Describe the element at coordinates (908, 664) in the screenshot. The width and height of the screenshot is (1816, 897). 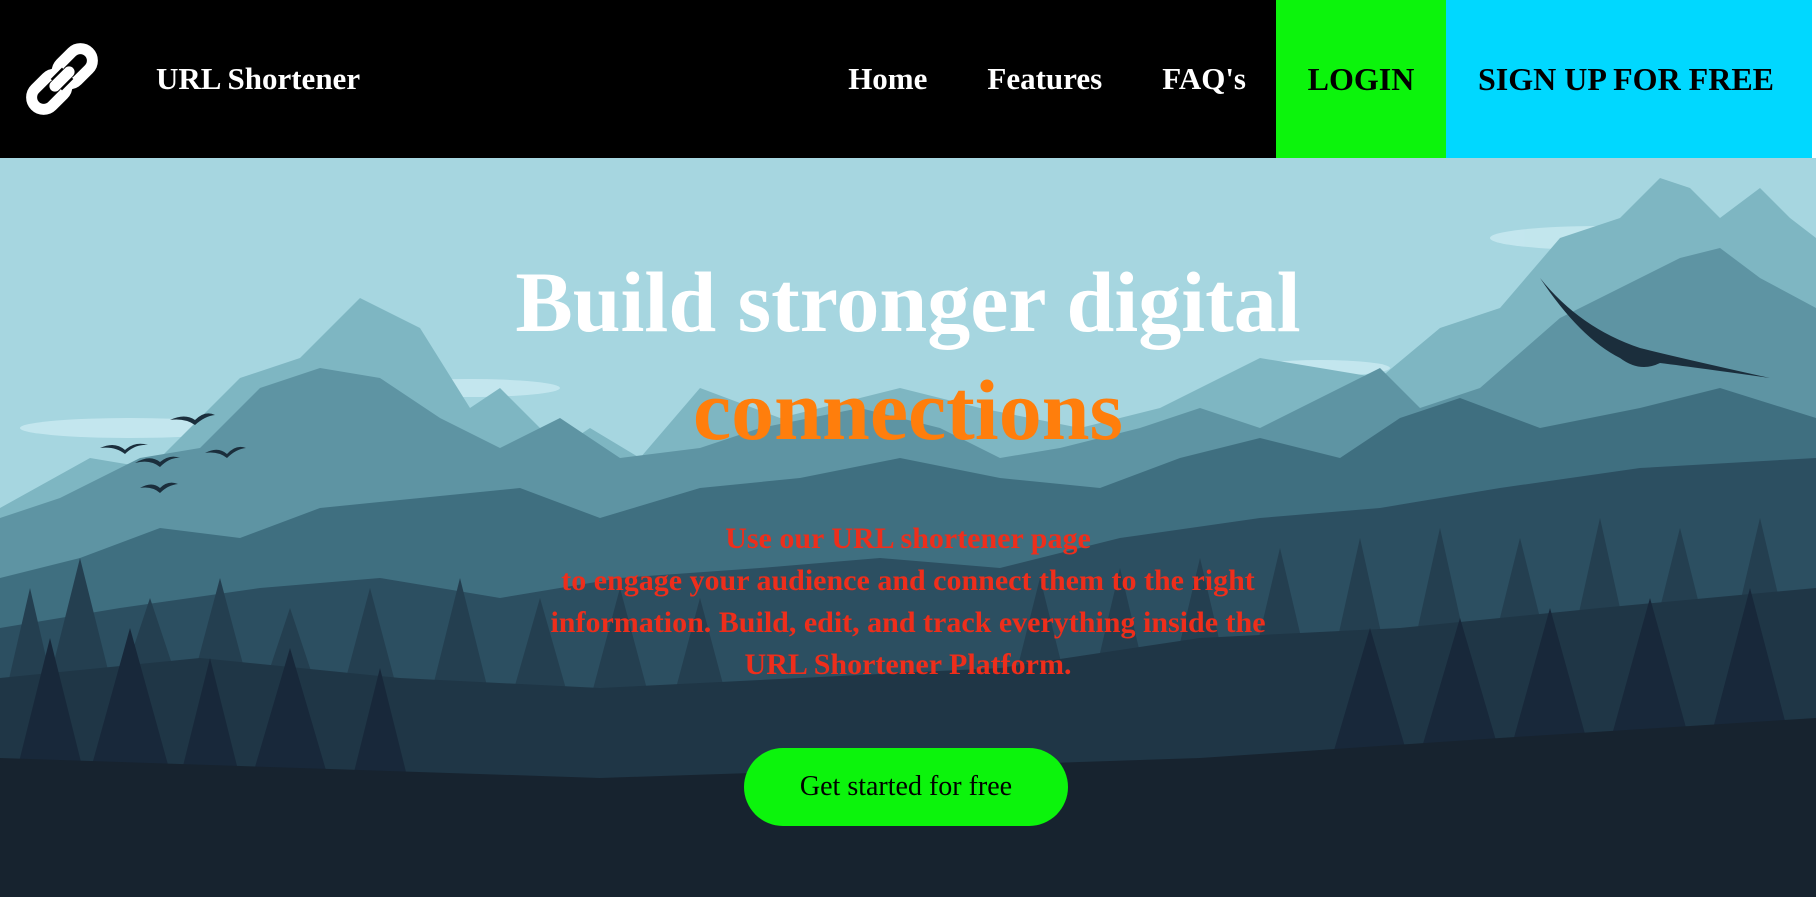
I see `hero-subtext-line: URL Shortener Platform.` at that location.